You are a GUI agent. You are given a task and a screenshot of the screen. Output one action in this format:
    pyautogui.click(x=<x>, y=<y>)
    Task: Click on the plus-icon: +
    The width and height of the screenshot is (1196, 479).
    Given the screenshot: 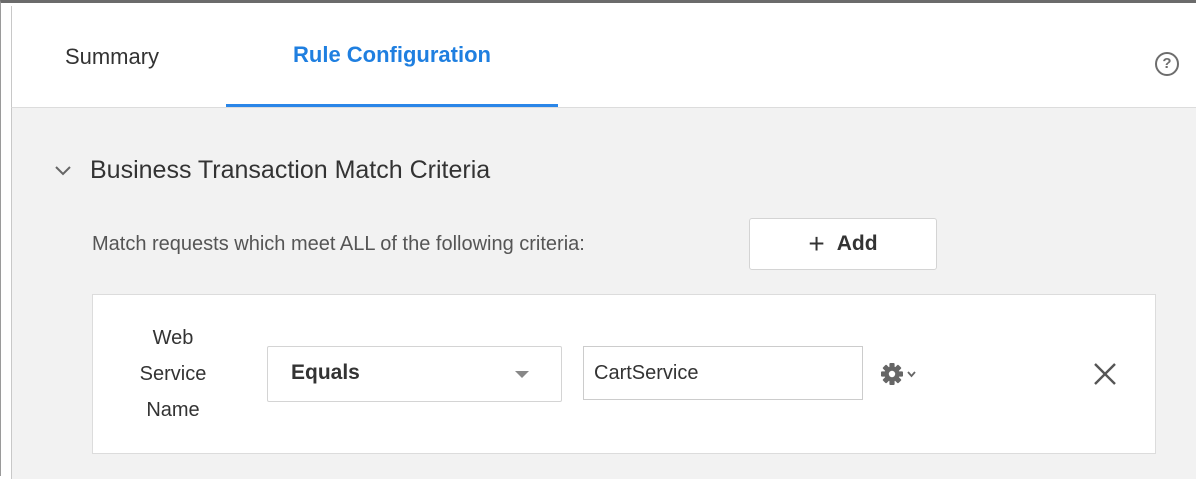 What is the action you would take?
    pyautogui.click(x=816, y=243)
    